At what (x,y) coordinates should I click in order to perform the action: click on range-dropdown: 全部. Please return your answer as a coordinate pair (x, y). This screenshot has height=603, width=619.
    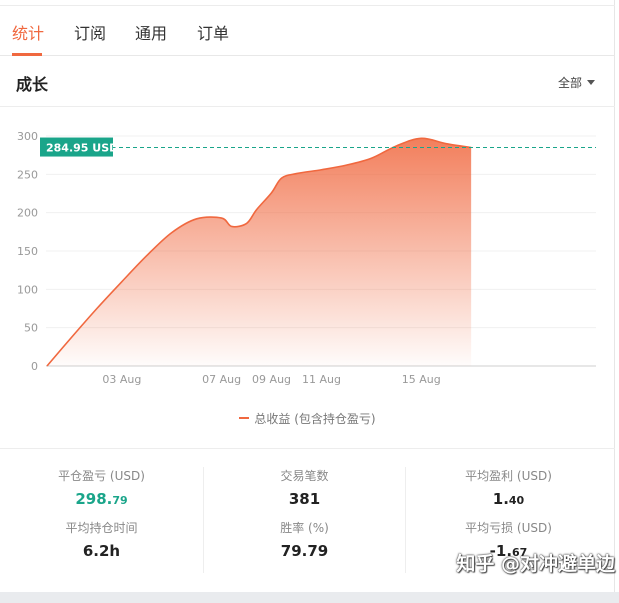
    Looking at the image, I should click on (576, 82).